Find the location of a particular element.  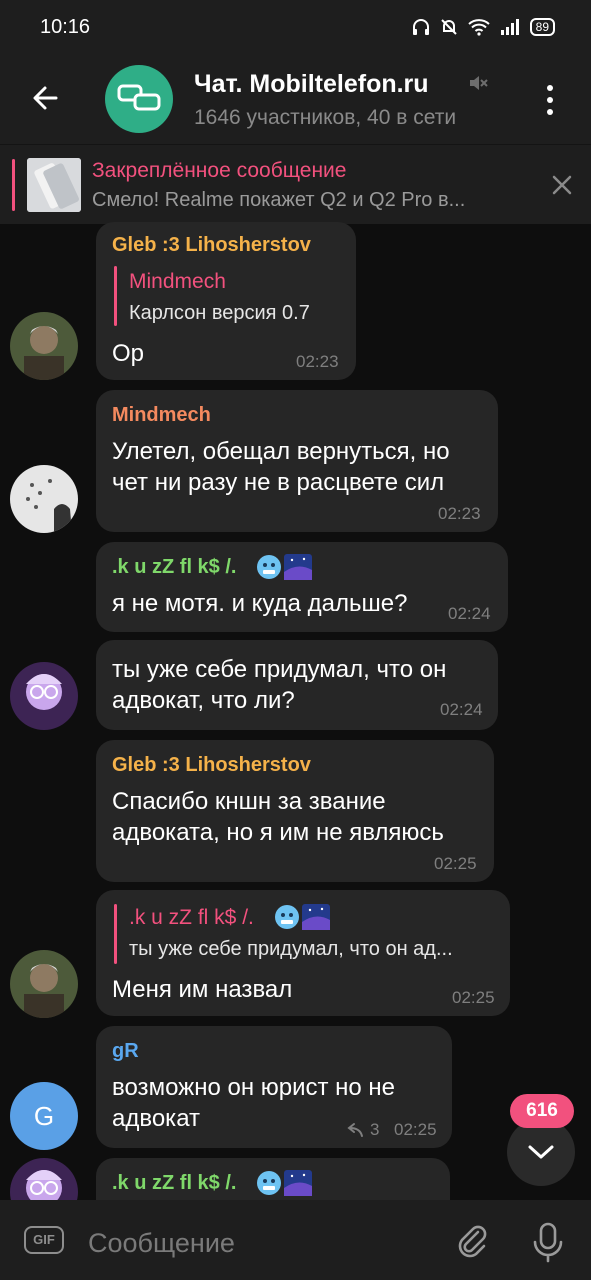

user-avatar: G is located at coordinates (44, 1116).